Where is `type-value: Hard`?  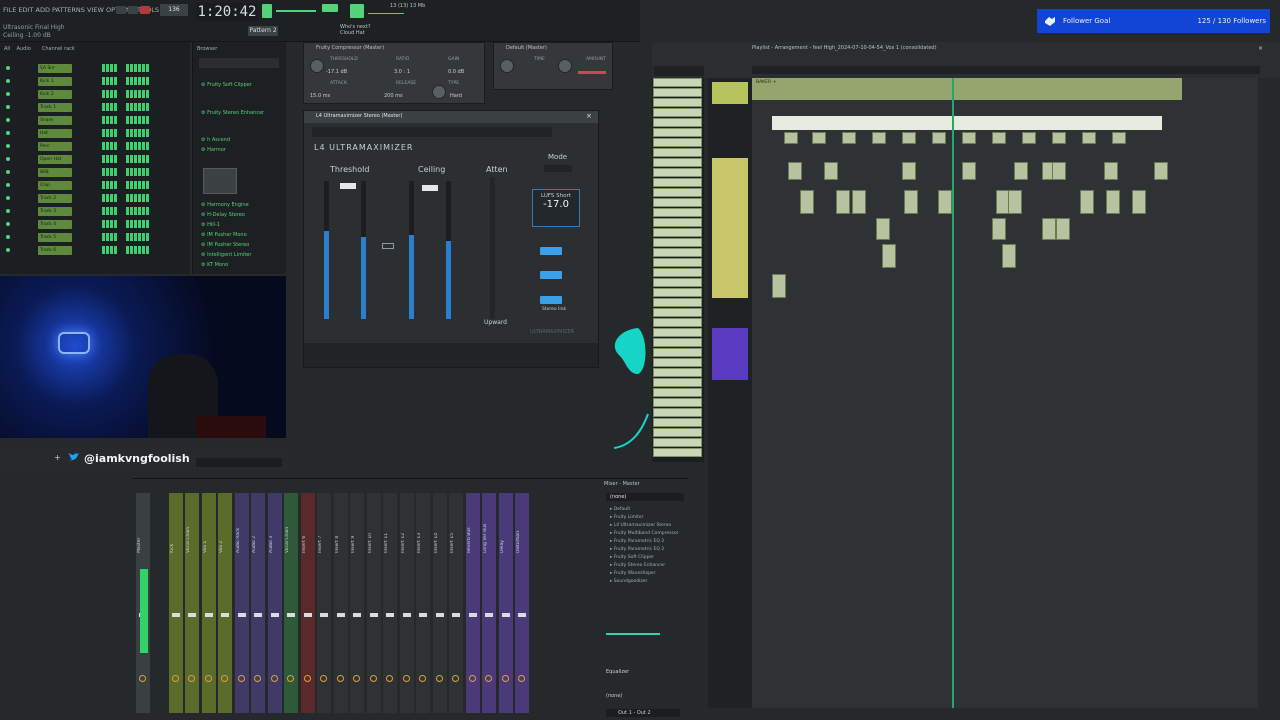
type-value: Hard is located at coordinates (456, 96).